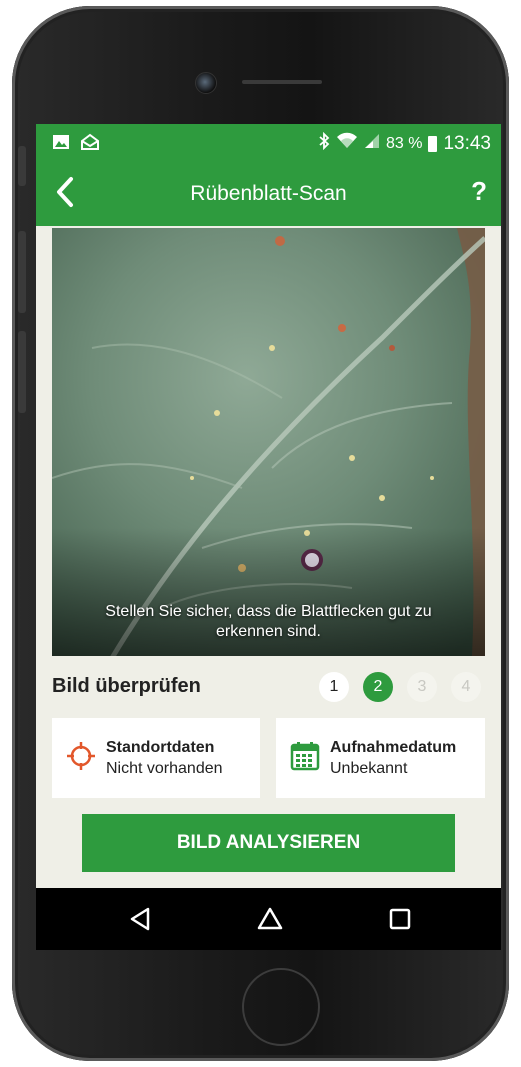  I want to click on recents-icon, so click(400, 921).